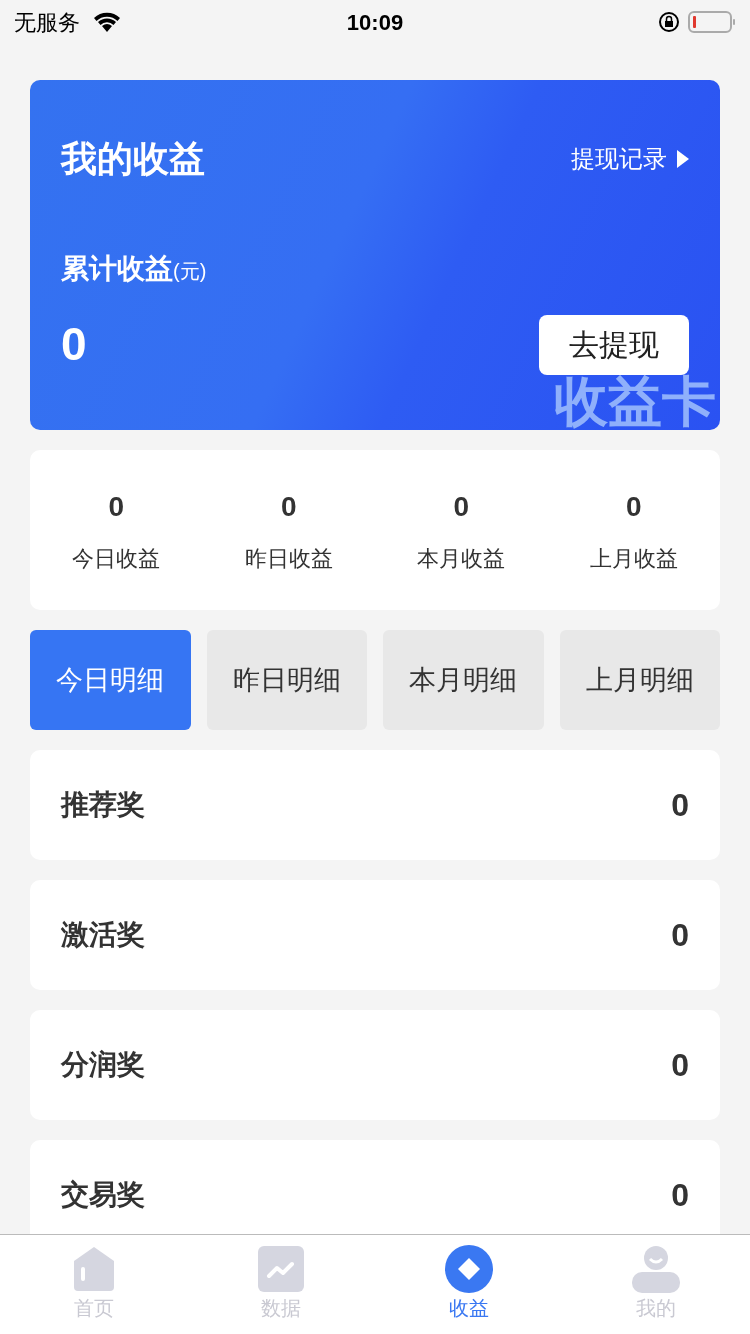 The width and height of the screenshot is (750, 1334). Describe the element at coordinates (288, 558) in the screenshot. I see `summary-label: 昨日收益` at that location.